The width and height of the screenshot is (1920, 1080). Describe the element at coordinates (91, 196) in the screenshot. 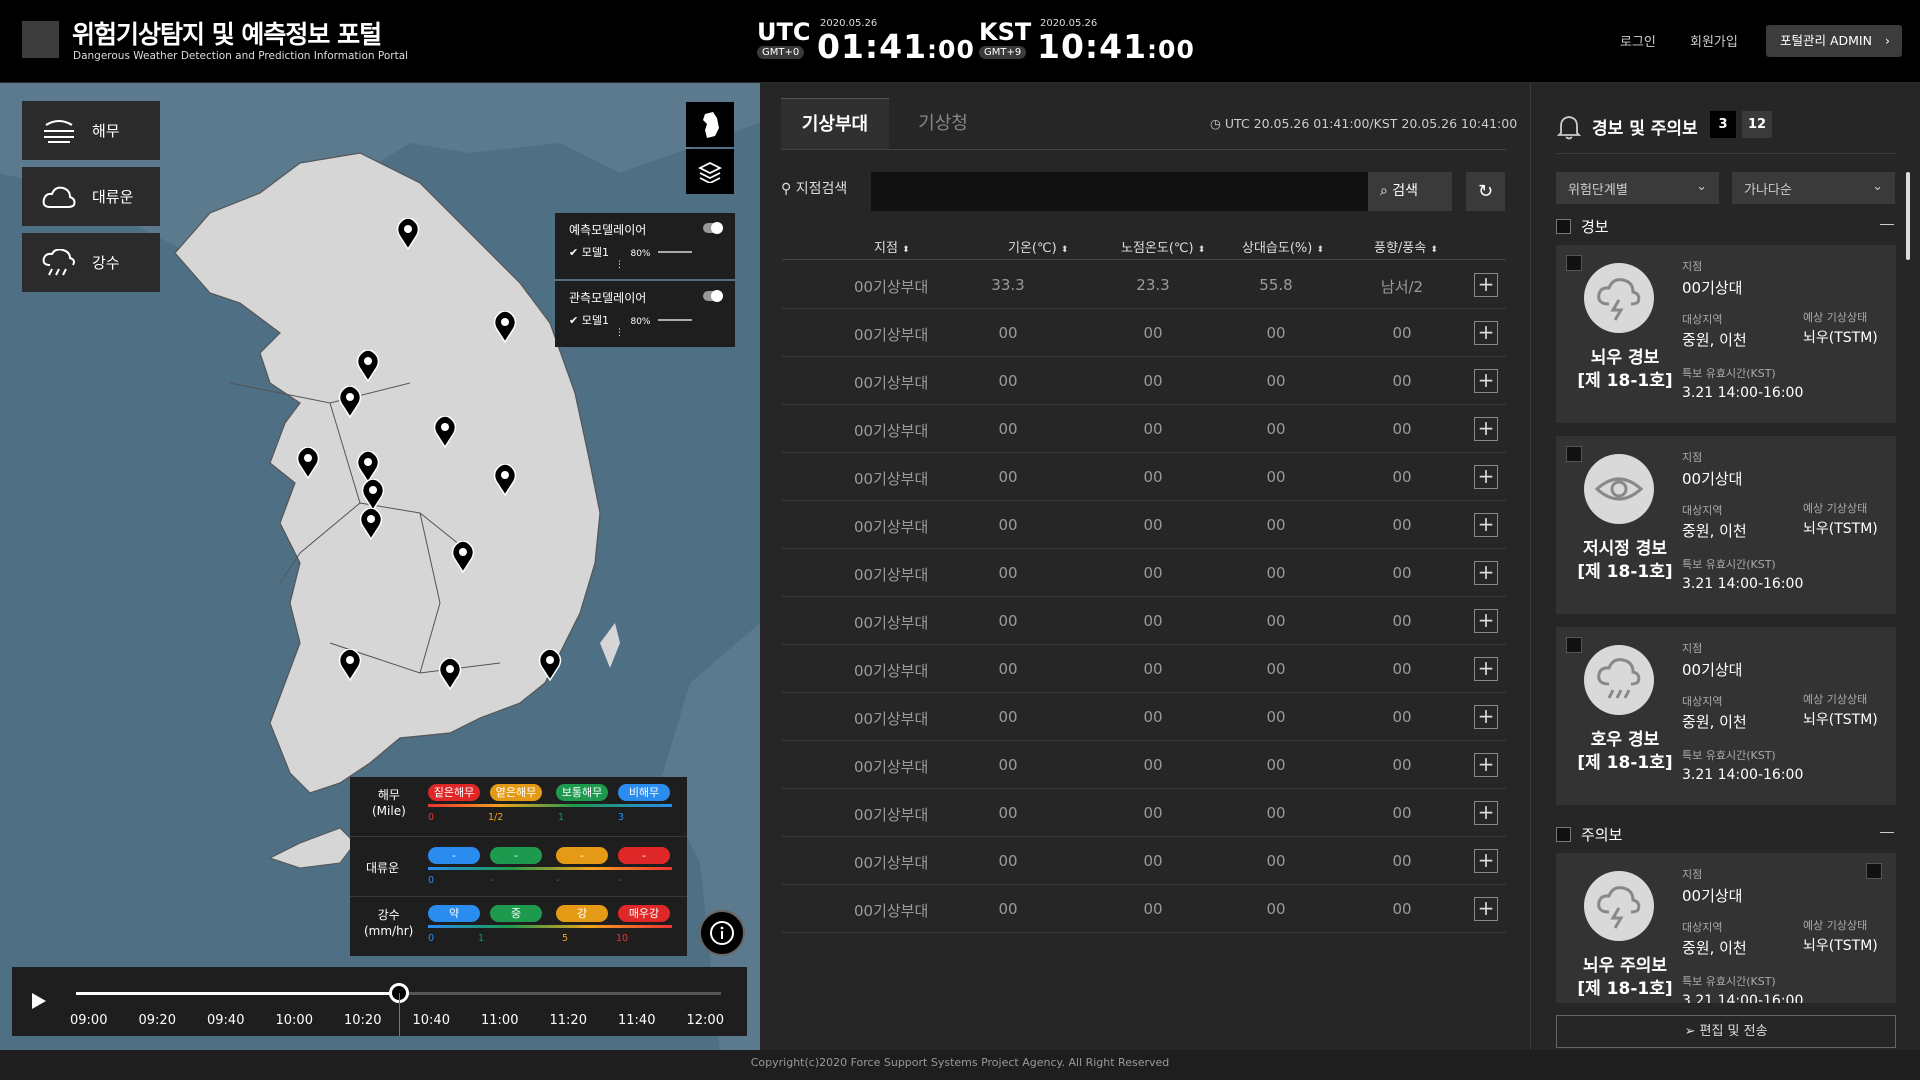

I see `convective-cloud-button: 대류운` at that location.